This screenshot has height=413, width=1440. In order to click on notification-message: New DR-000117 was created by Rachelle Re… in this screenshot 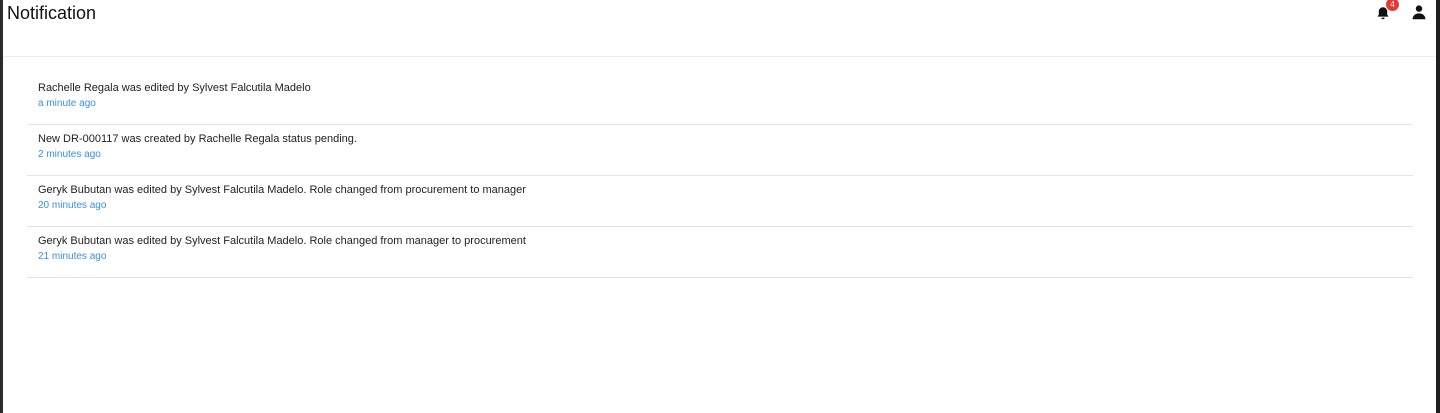, I will do `click(197, 139)`.